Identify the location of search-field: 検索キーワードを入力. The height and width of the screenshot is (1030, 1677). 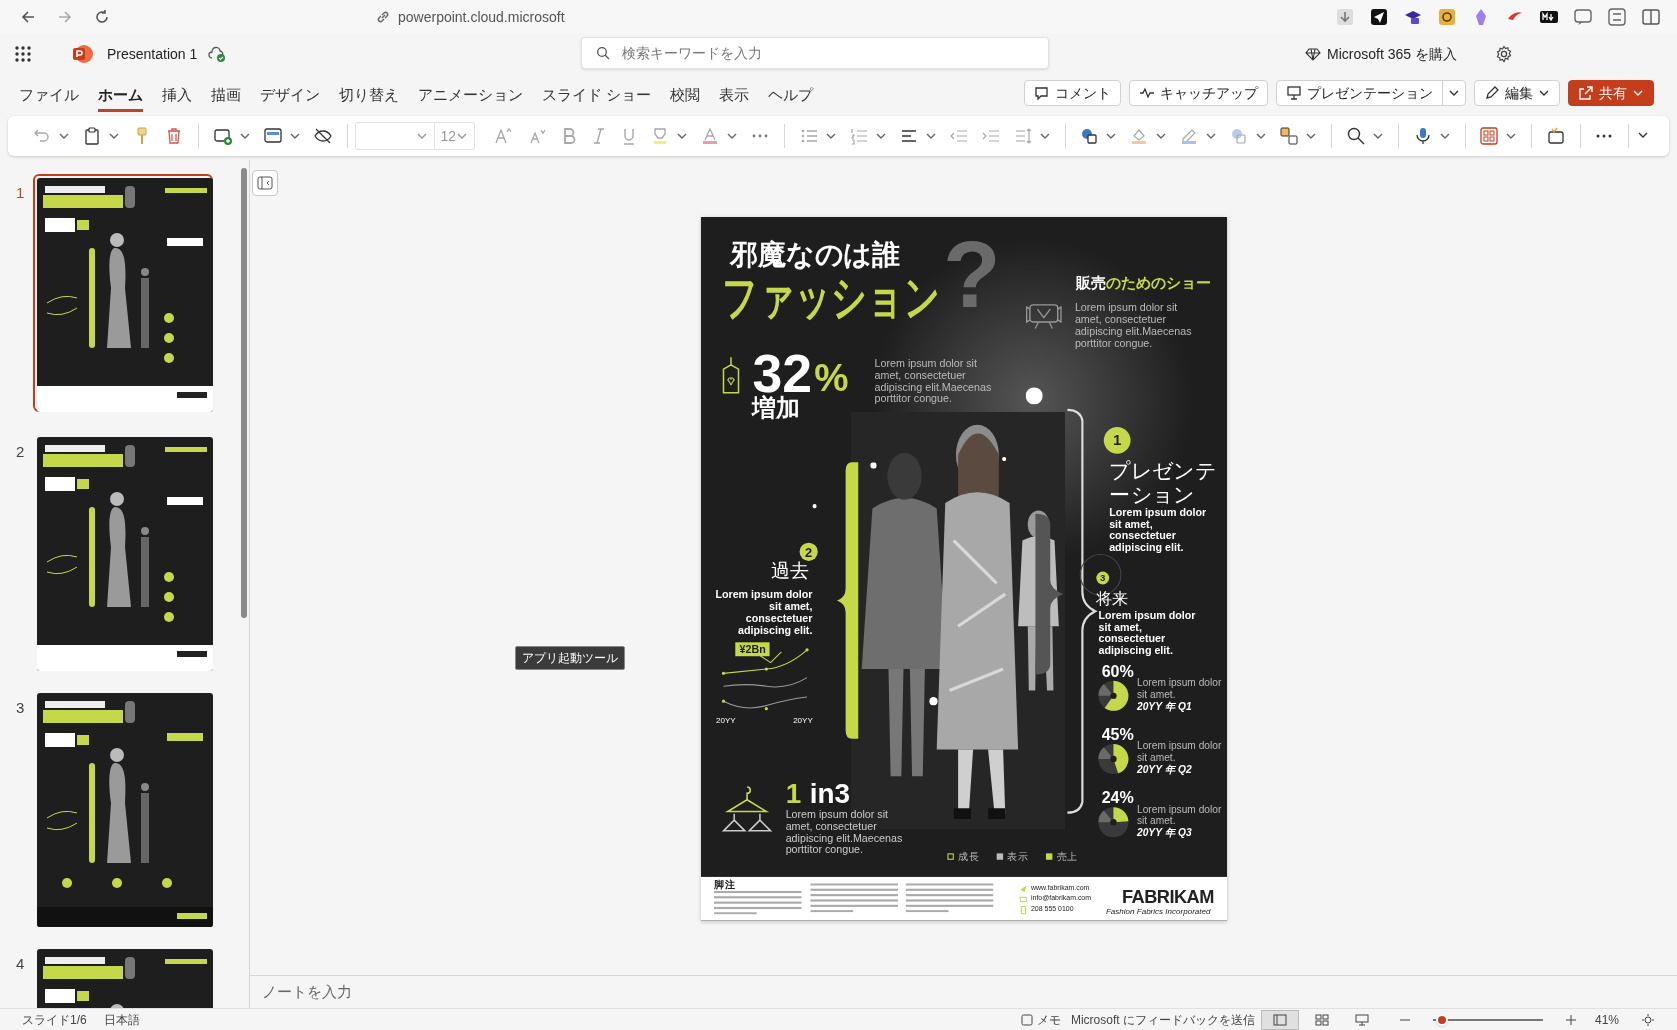
(815, 53).